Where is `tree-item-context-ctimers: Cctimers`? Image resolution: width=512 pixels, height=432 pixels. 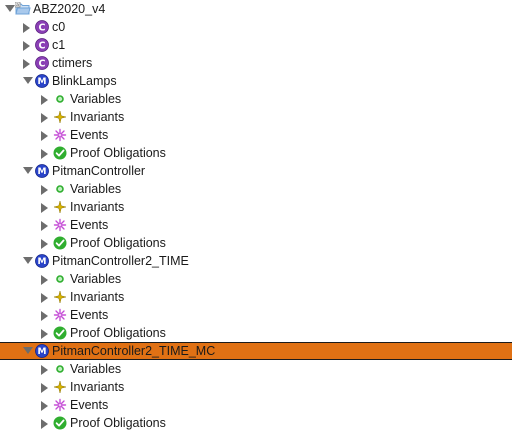
tree-item-context-ctimers: Cctimers is located at coordinates (256, 63).